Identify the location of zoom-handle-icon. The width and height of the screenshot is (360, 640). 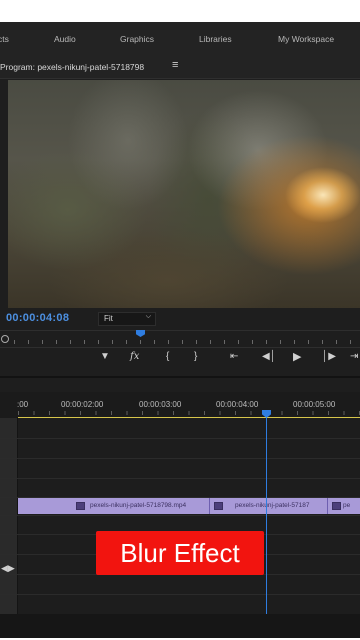
(5, 339).